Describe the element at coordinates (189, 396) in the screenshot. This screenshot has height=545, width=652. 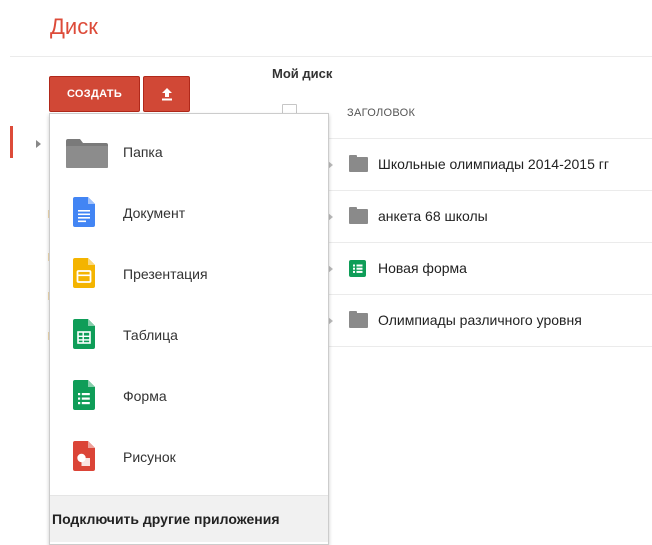
I see `menu-item-form: Форма` at that location.